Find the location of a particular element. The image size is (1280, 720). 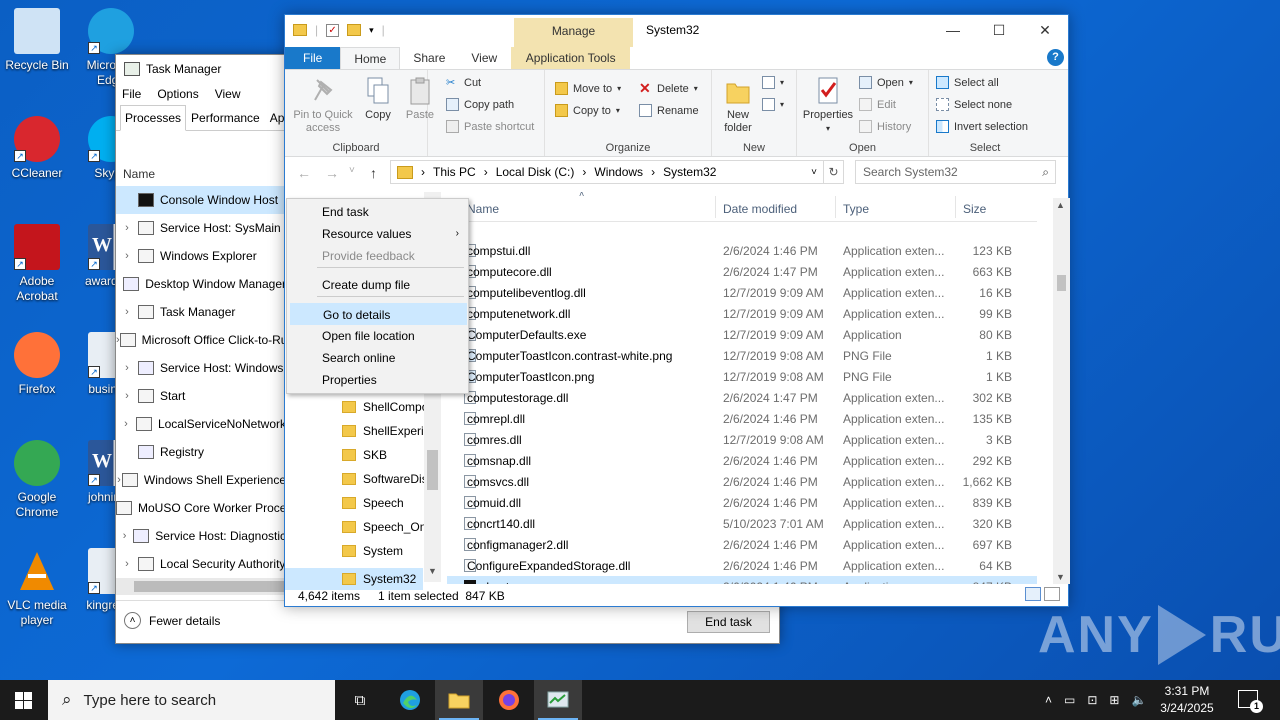

network-icon: ⊡ is located at coordinates (1092, 700).